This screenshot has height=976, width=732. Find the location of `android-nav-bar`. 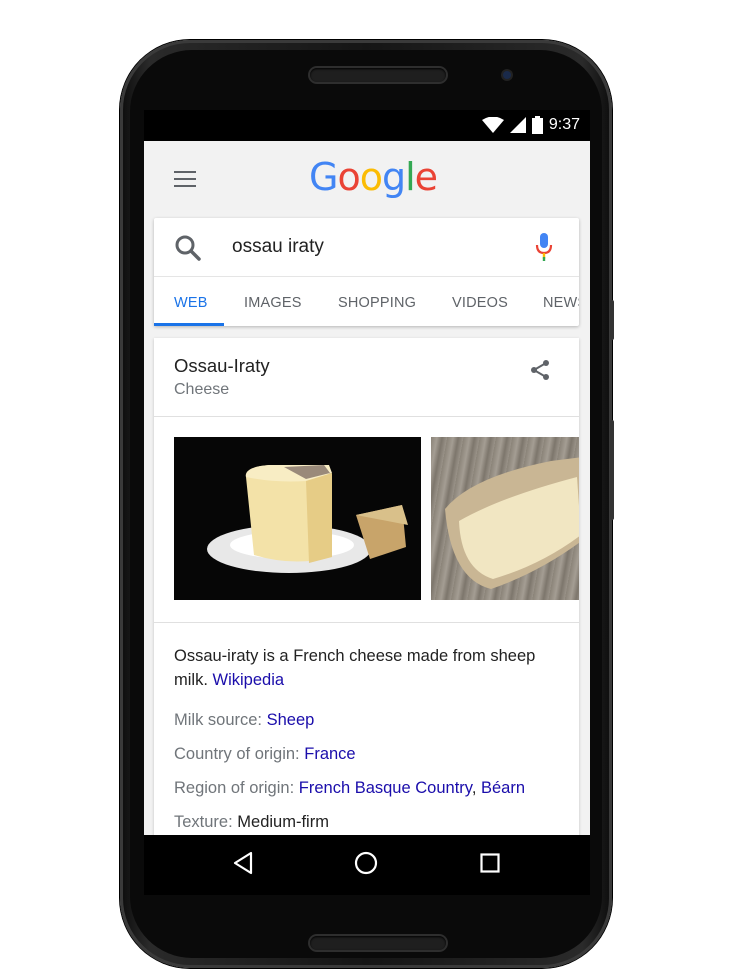

android-nav-bar is located at coordinates (367, 865).